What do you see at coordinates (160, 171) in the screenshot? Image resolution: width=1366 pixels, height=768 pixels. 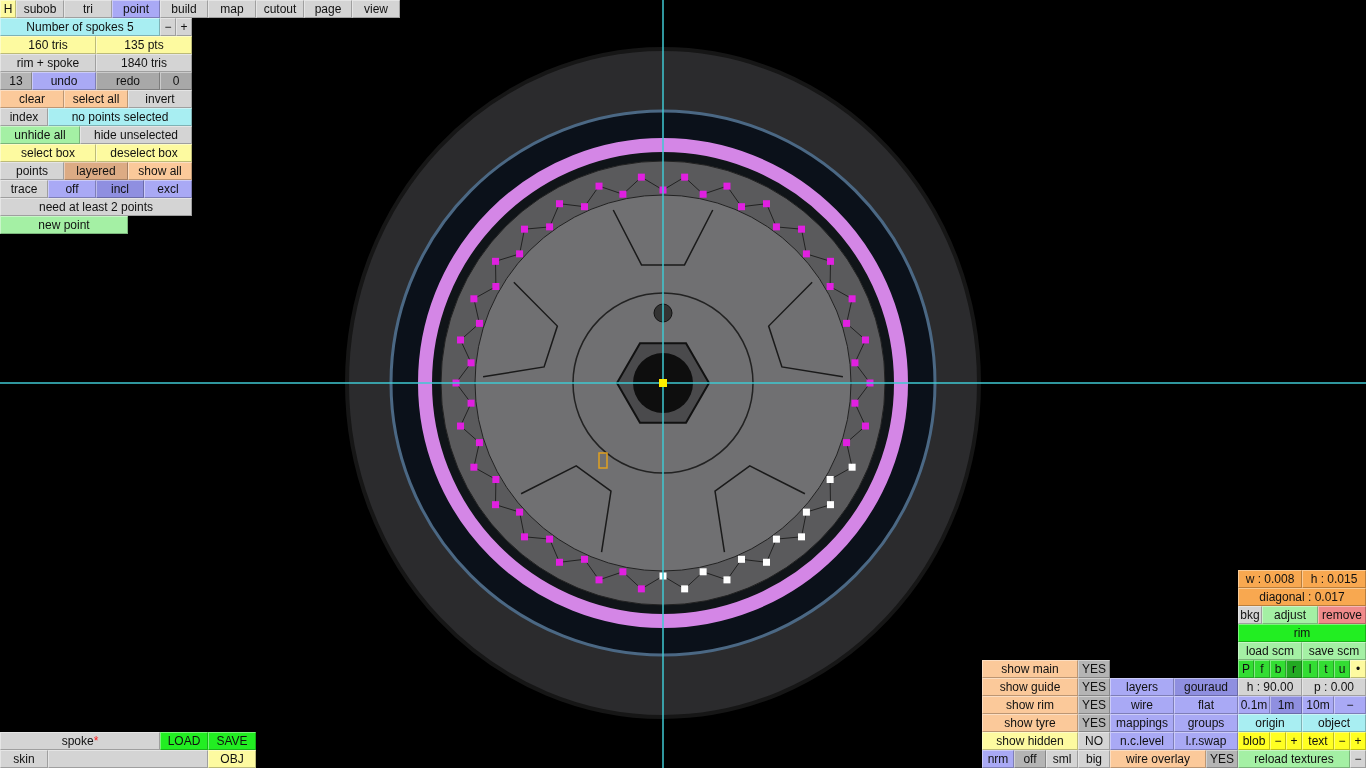 I see `panel-button: show all` at bounding box center [160, 171].